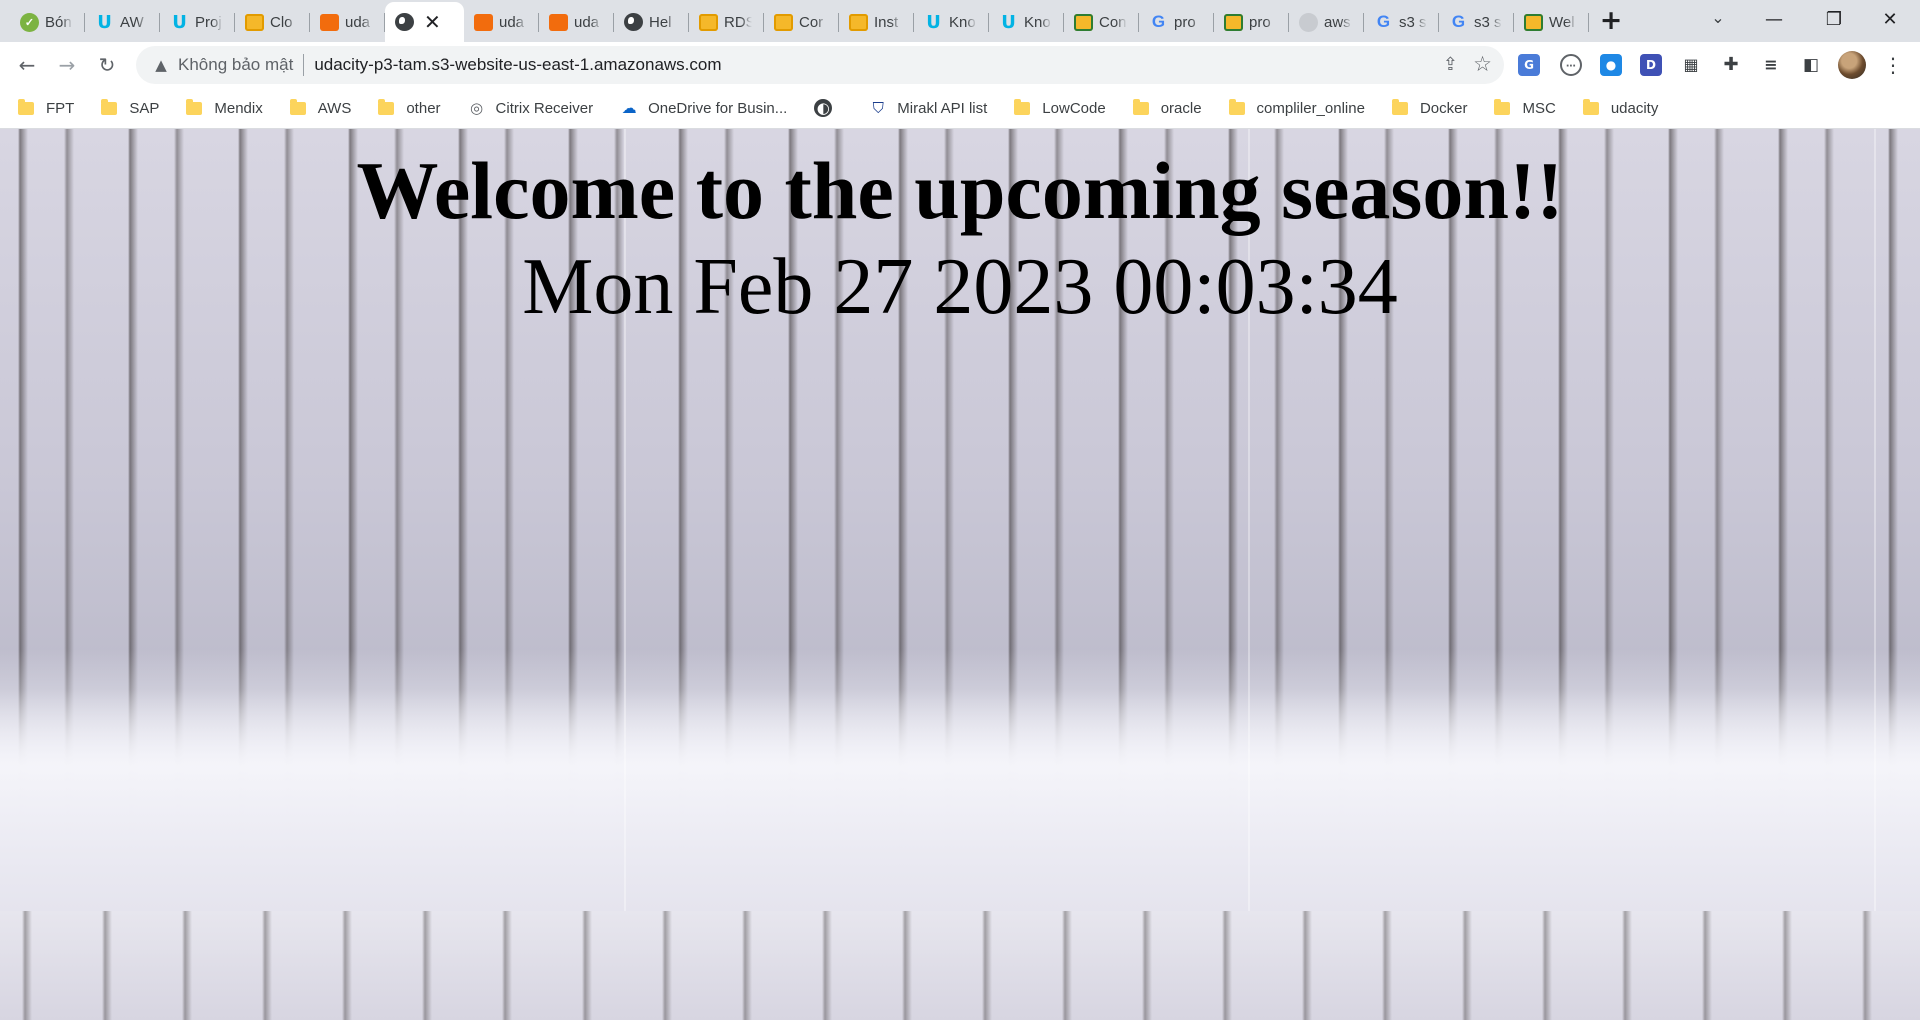 This screenshot has height=1020, width=1920. I want to click on tab-active: ✕, so click(424, 22).